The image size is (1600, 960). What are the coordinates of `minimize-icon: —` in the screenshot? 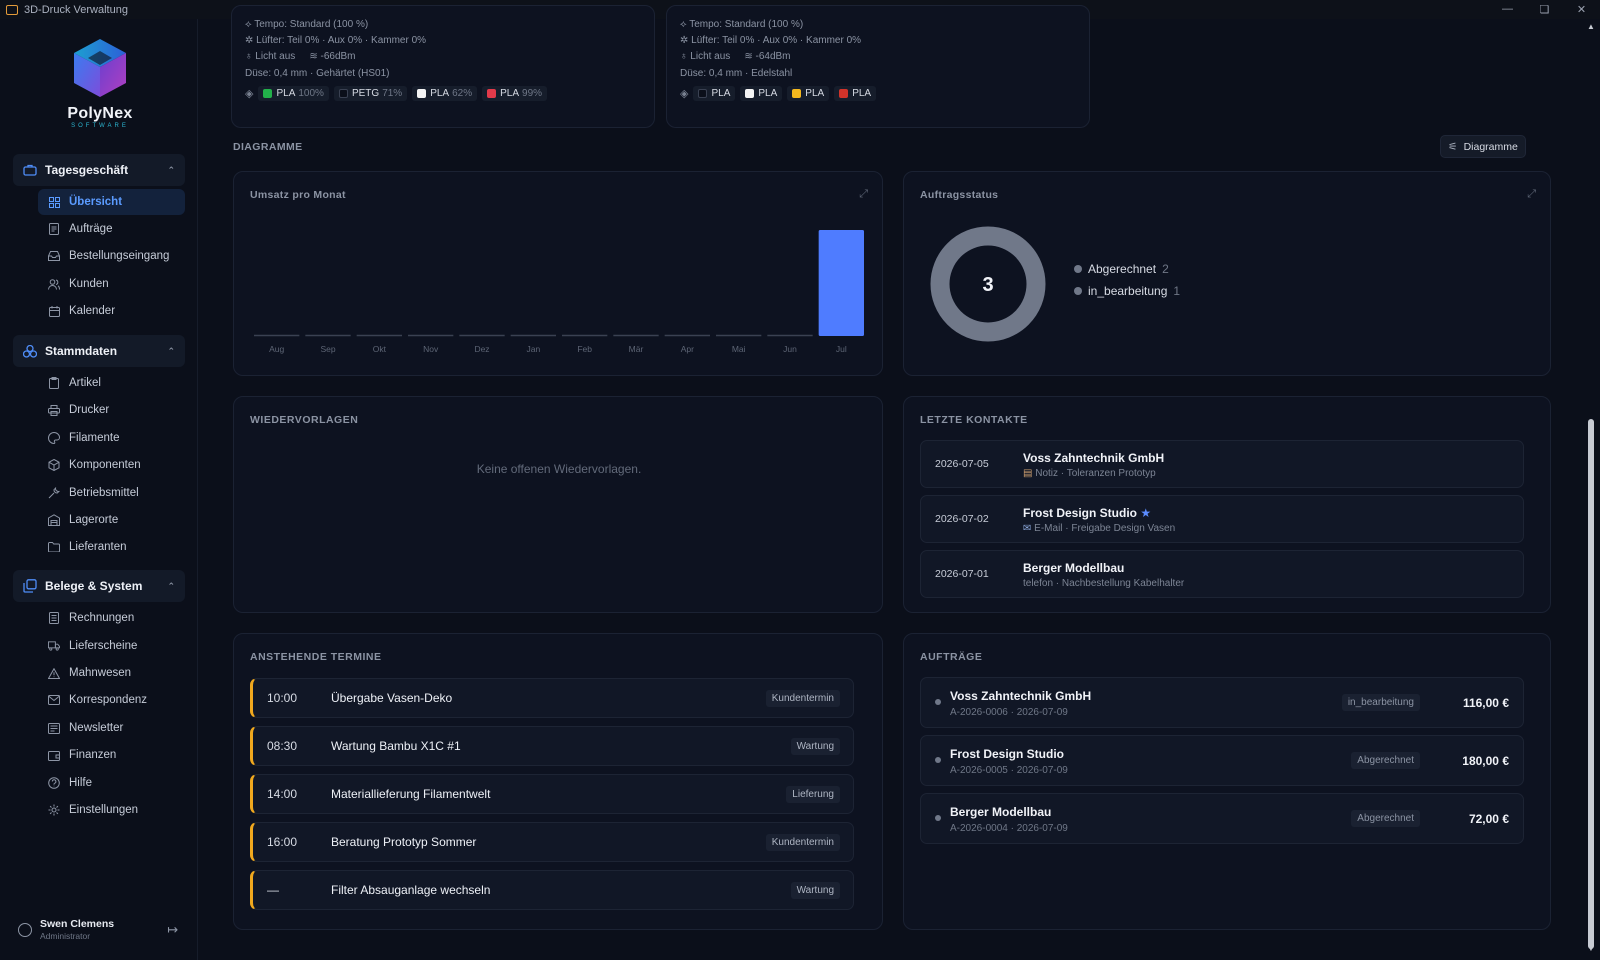 It's located at (1507, 9).